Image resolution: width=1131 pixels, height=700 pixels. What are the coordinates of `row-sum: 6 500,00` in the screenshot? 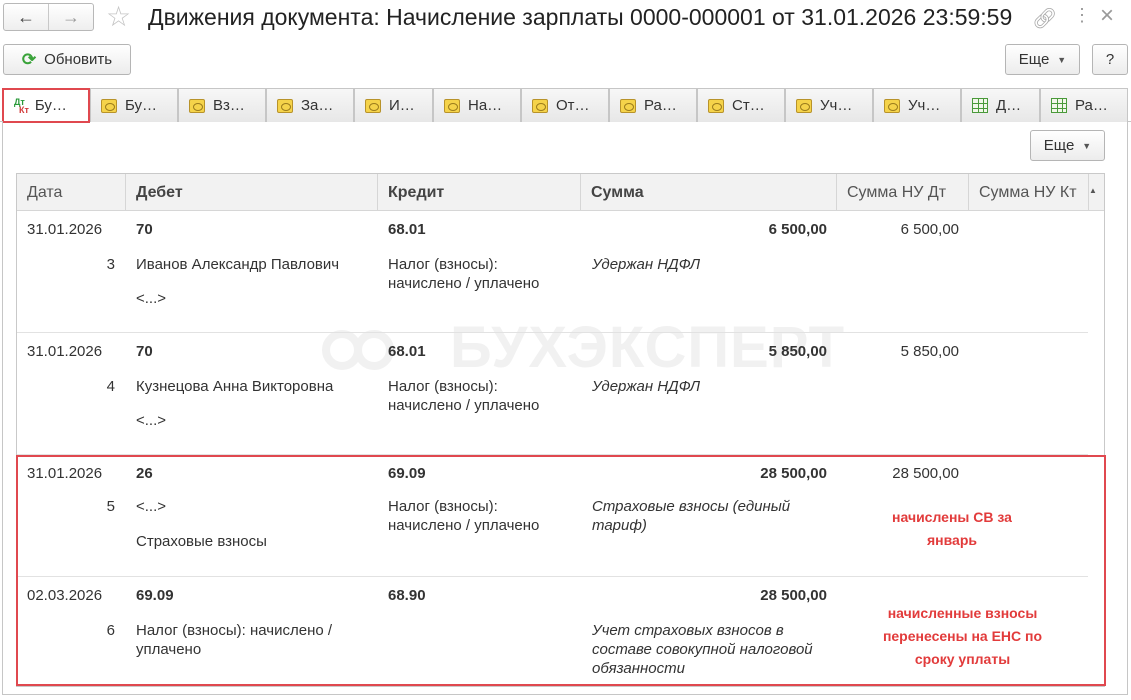 It's located at (797, 229).